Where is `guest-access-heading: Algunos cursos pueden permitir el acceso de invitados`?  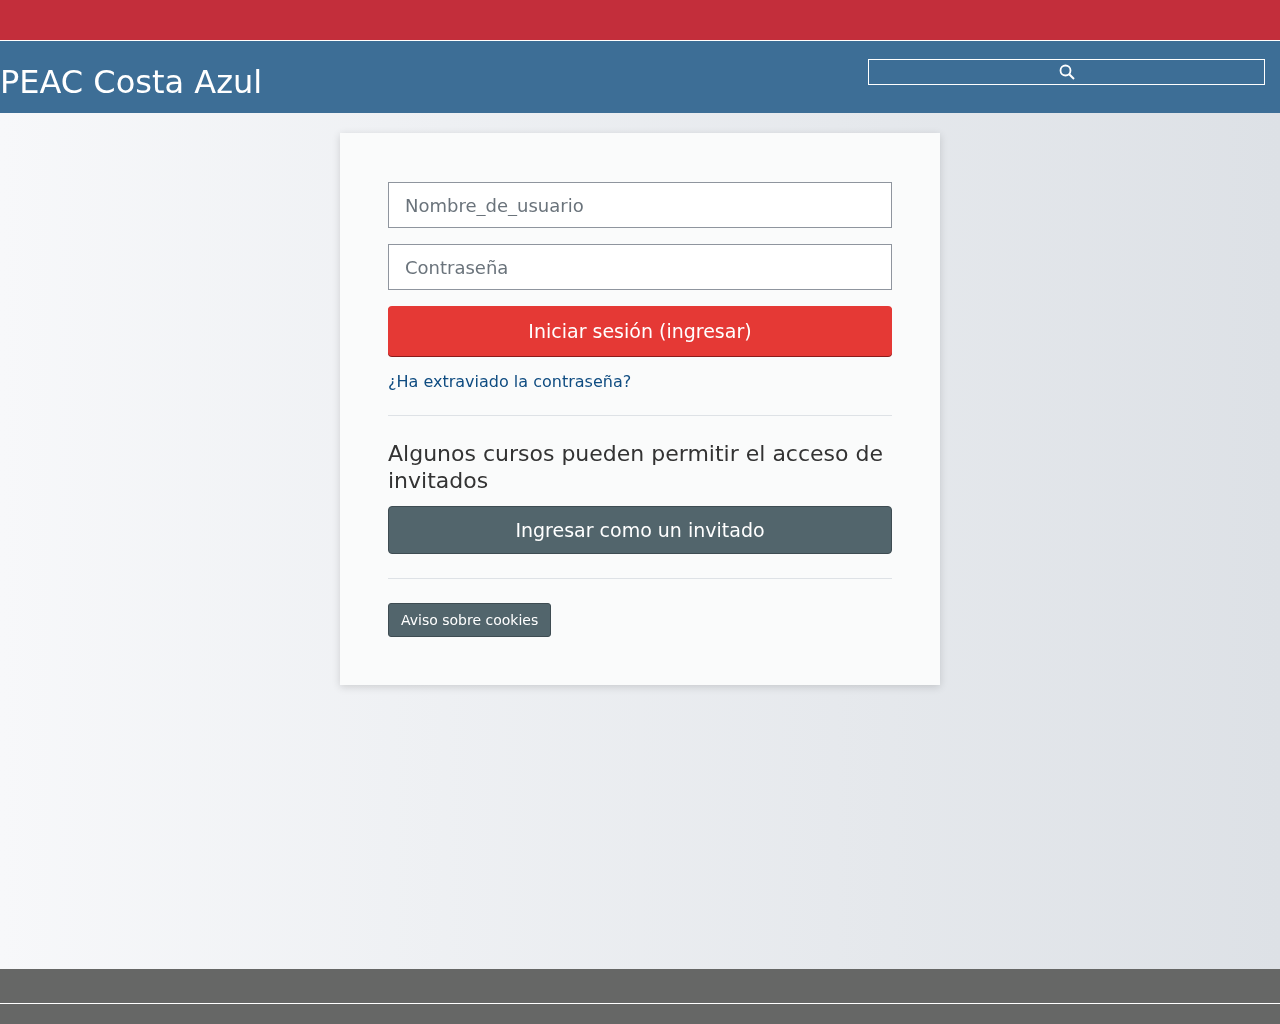 guest-access-heading: Algunos cursos pueden permitir el acceso de invitados is located at coordinates (636, 467).